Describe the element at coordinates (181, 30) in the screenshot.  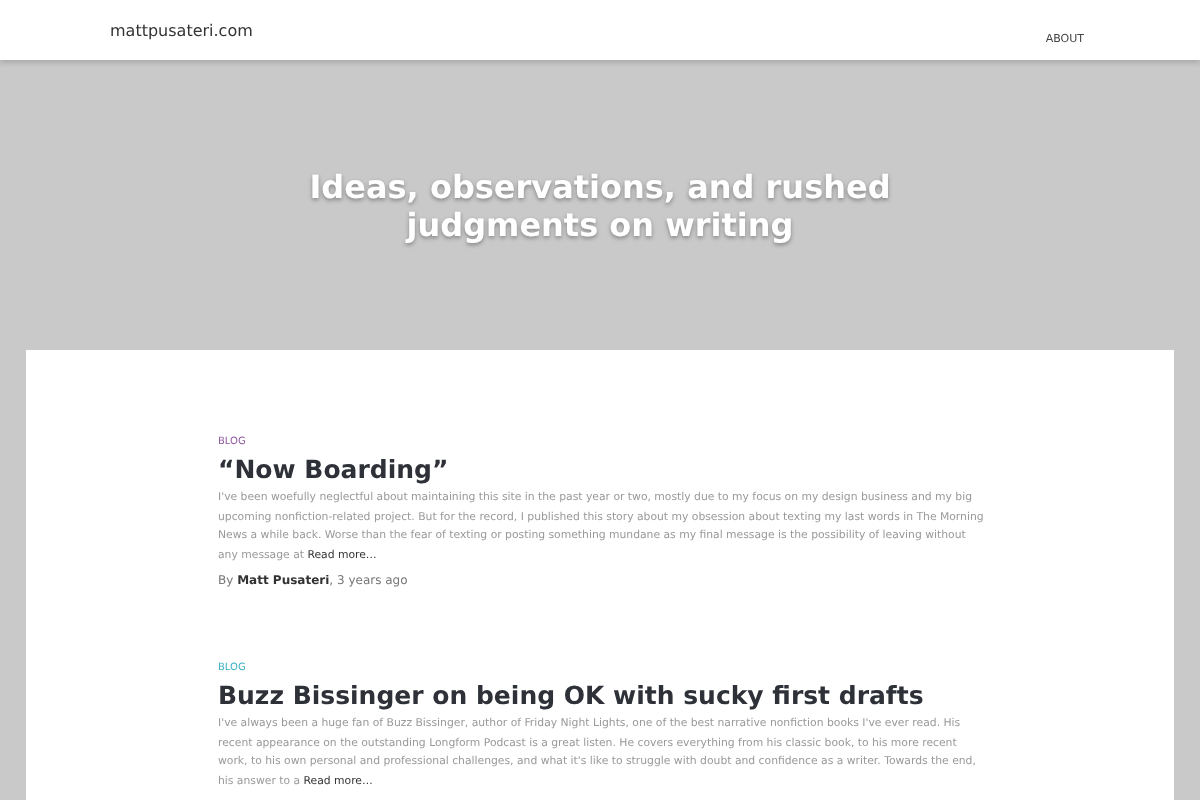
I see `site-title-link: mattpusateri.com` at that location.